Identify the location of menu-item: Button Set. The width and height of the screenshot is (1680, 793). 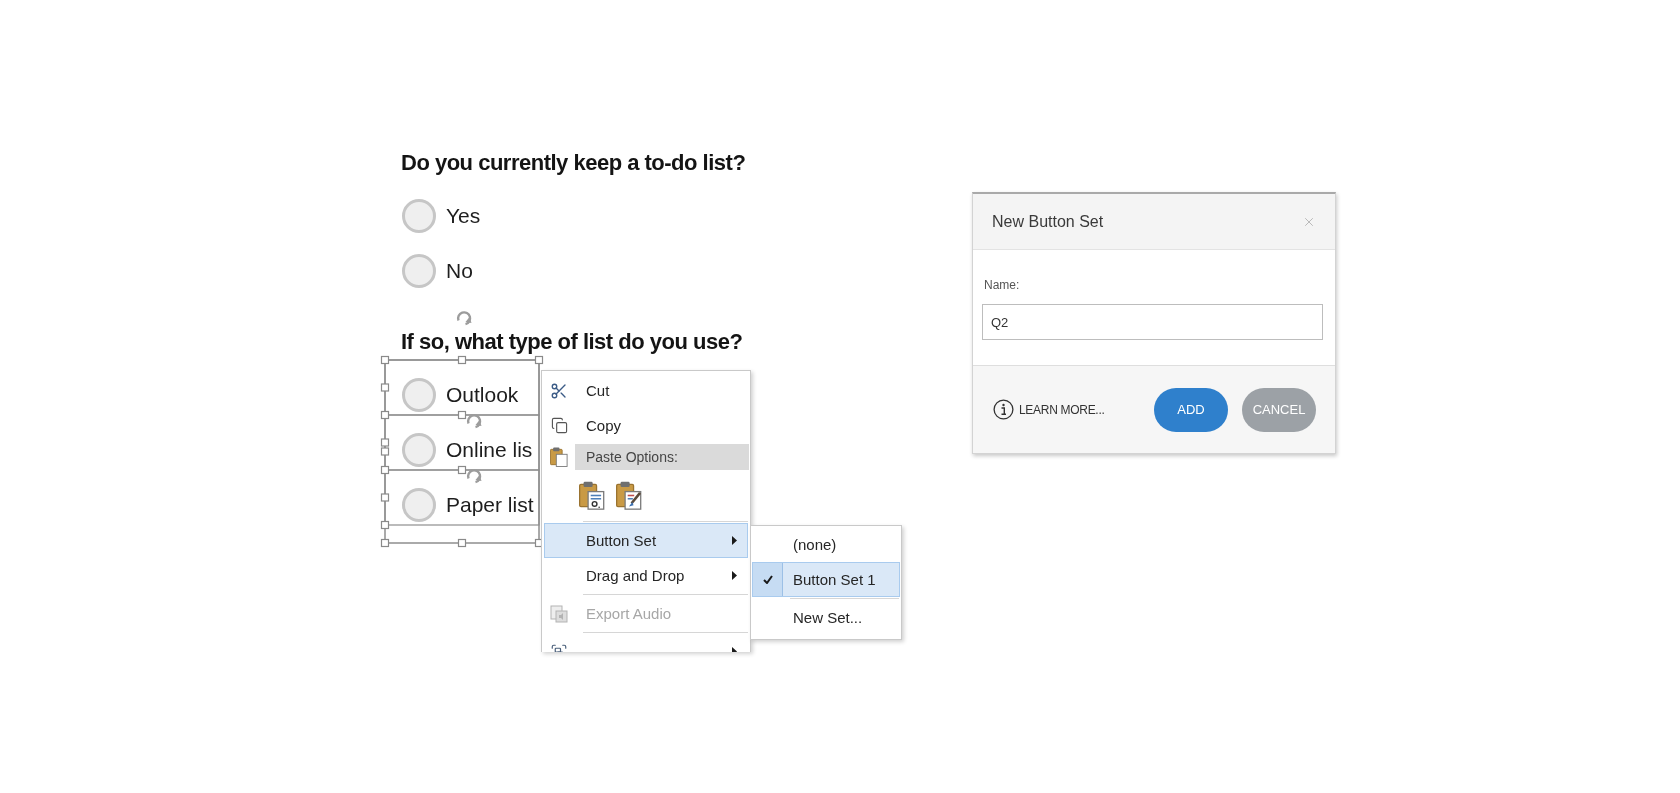
(646, 540).